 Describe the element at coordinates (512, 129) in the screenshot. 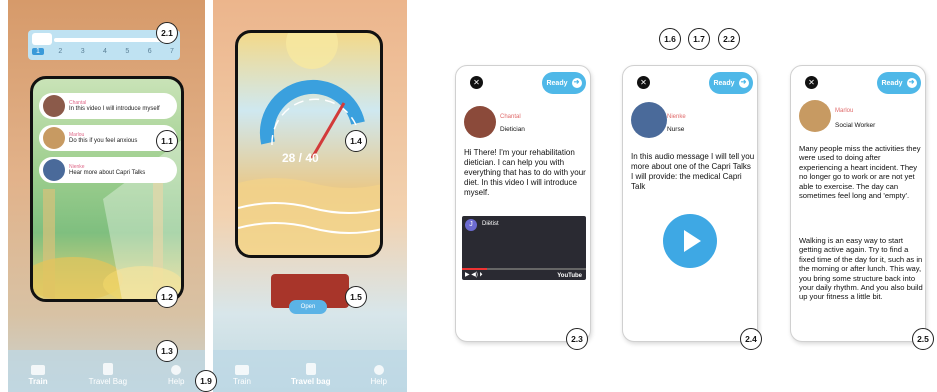

I see `person-role: Dietician` at that location.